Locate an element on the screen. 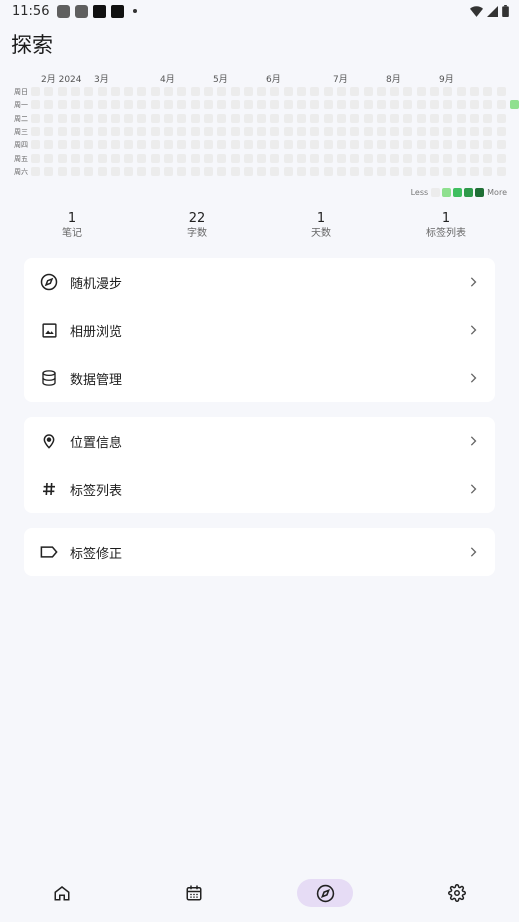 The width and height of the screenshot is (519, 922). menu-item-tag-fix: 标签修正 is located at coordinates (259, 552).